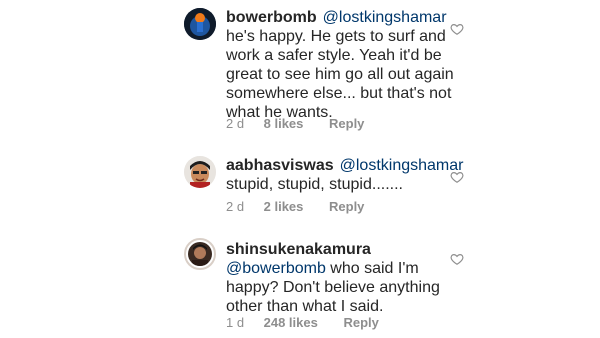 This screenshot has height=338, width=600. I want to click on comment-timestamp: 1 d, so click(235, 322).